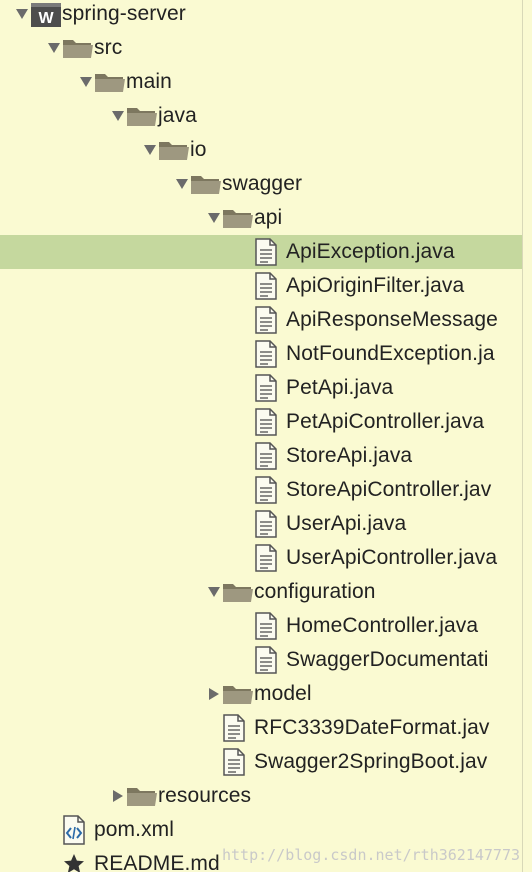  Describe the element at coordinates (134, 829) in the screenshot. I see `tree-item-label: pom.xml` at that location.